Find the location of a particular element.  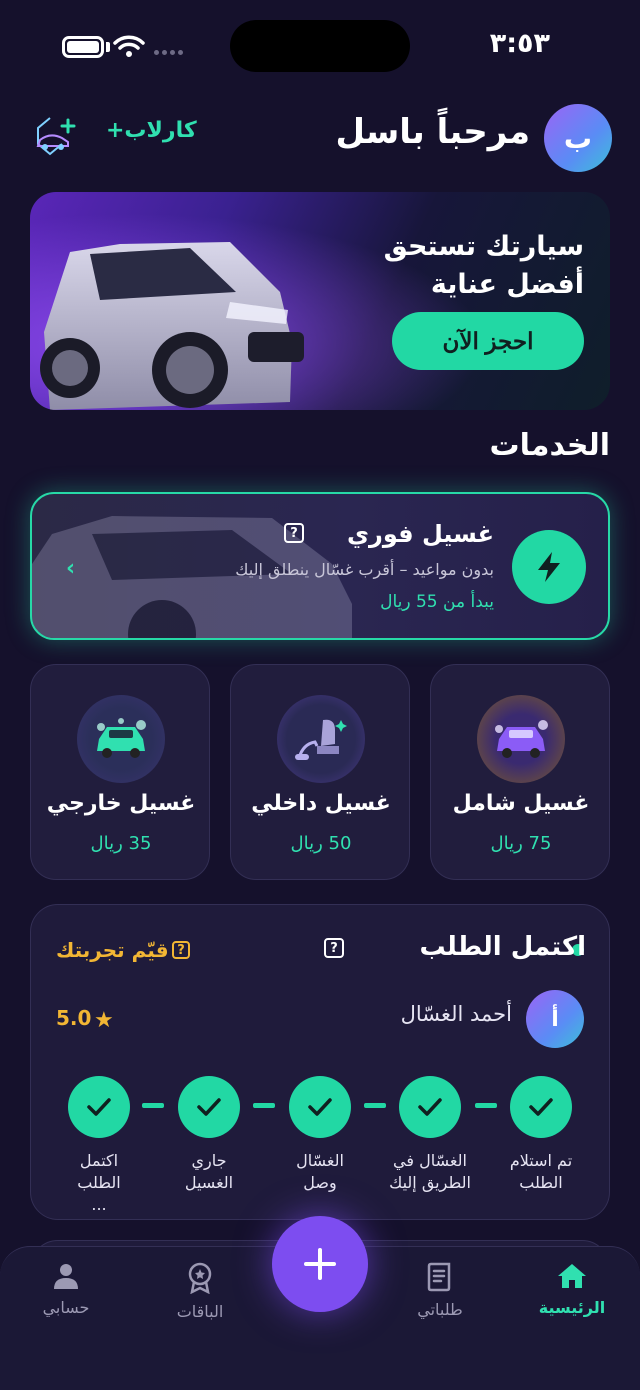

nav-label: الرئيسية is located at coordinates (572, 1307).